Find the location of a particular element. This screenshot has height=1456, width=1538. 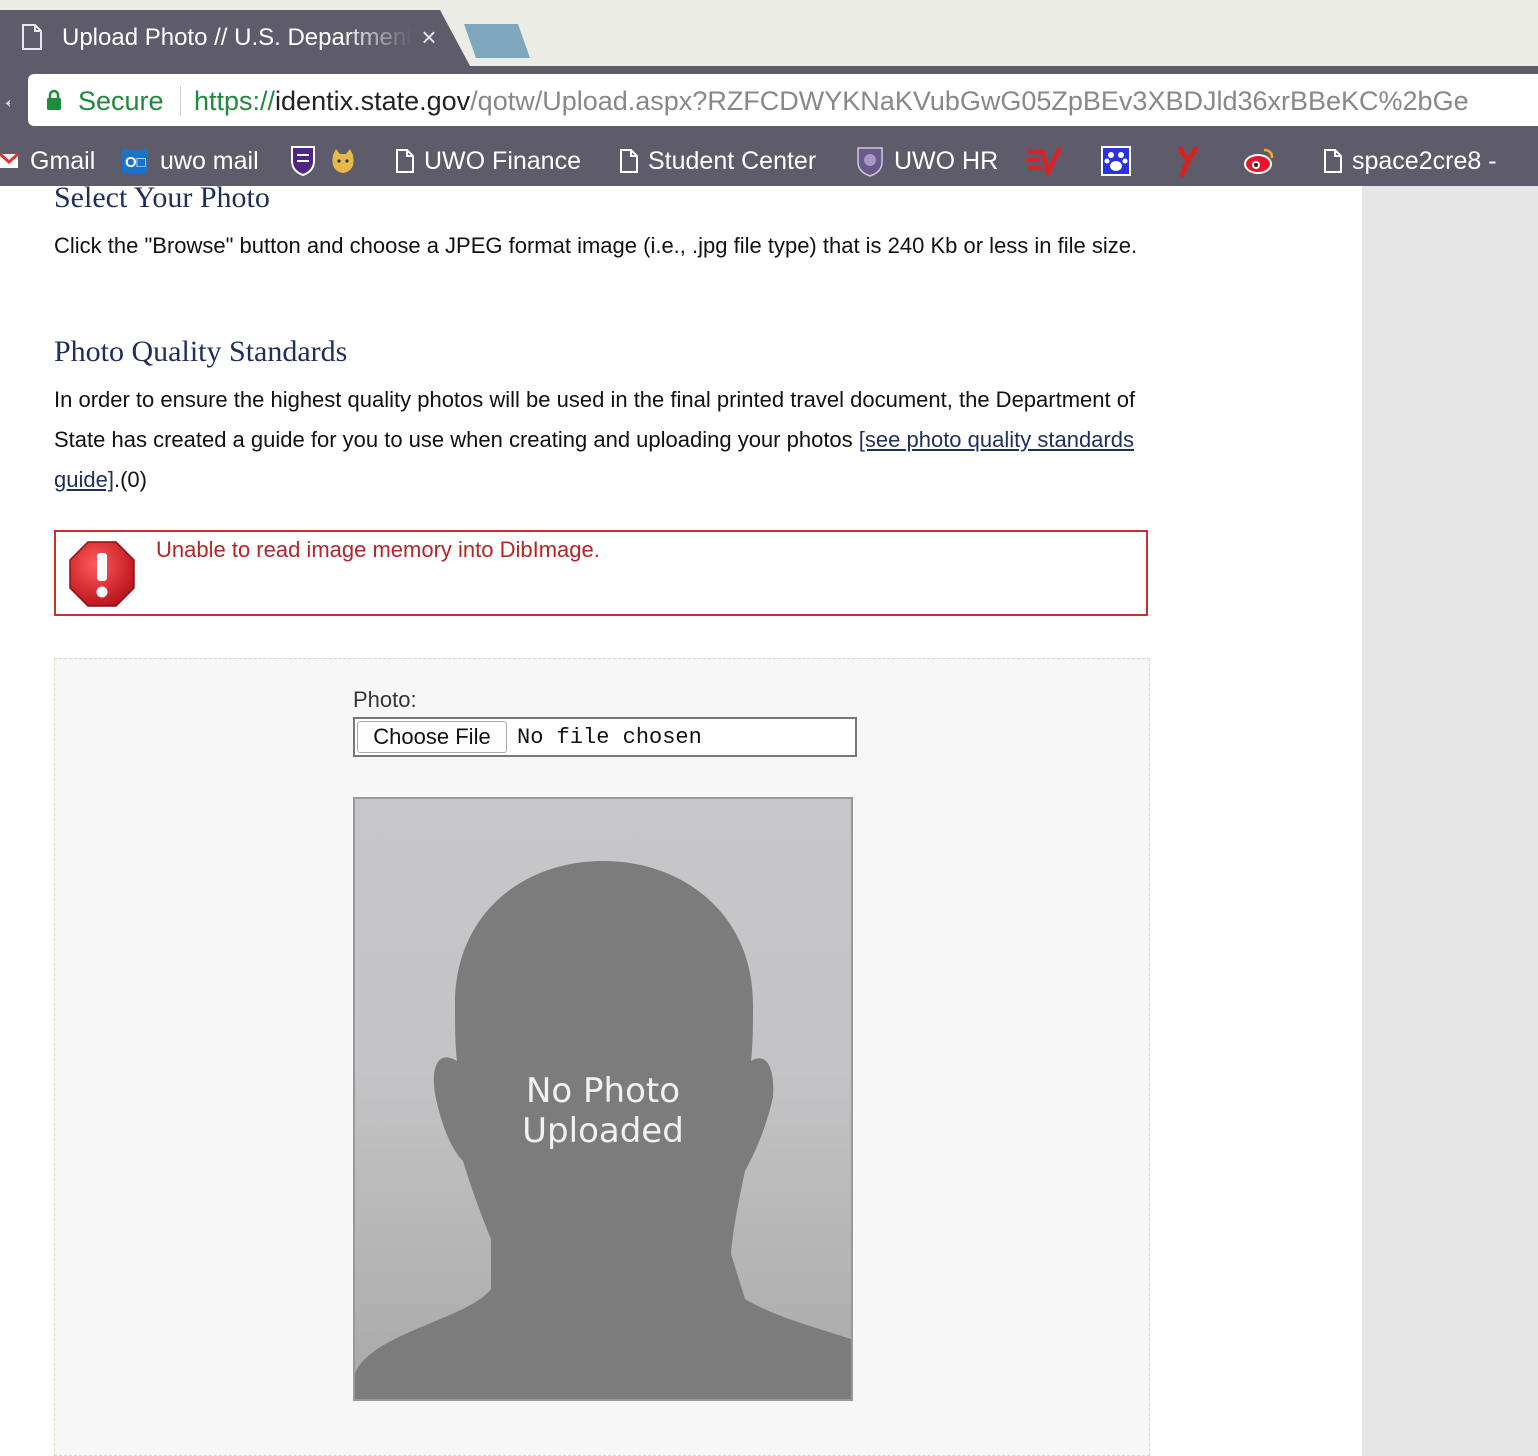

bookmark-yelp is located at coordinates (1188, 161).